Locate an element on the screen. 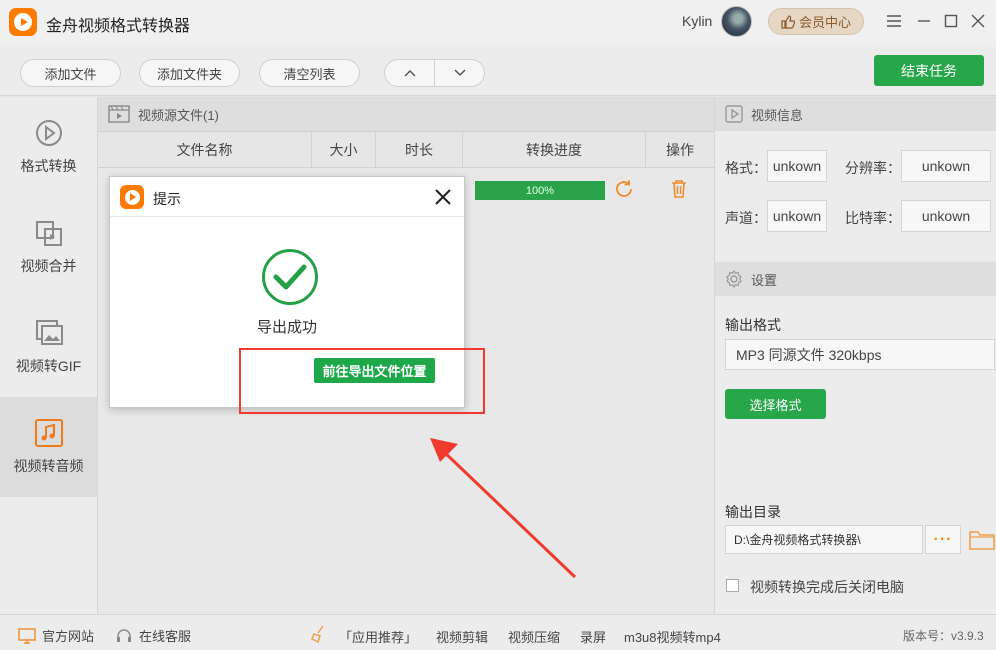 The height and width of the screenshot is (650, 996). sidebar-item-format-convert: 格式转换 is located at coordinates (48, 147).